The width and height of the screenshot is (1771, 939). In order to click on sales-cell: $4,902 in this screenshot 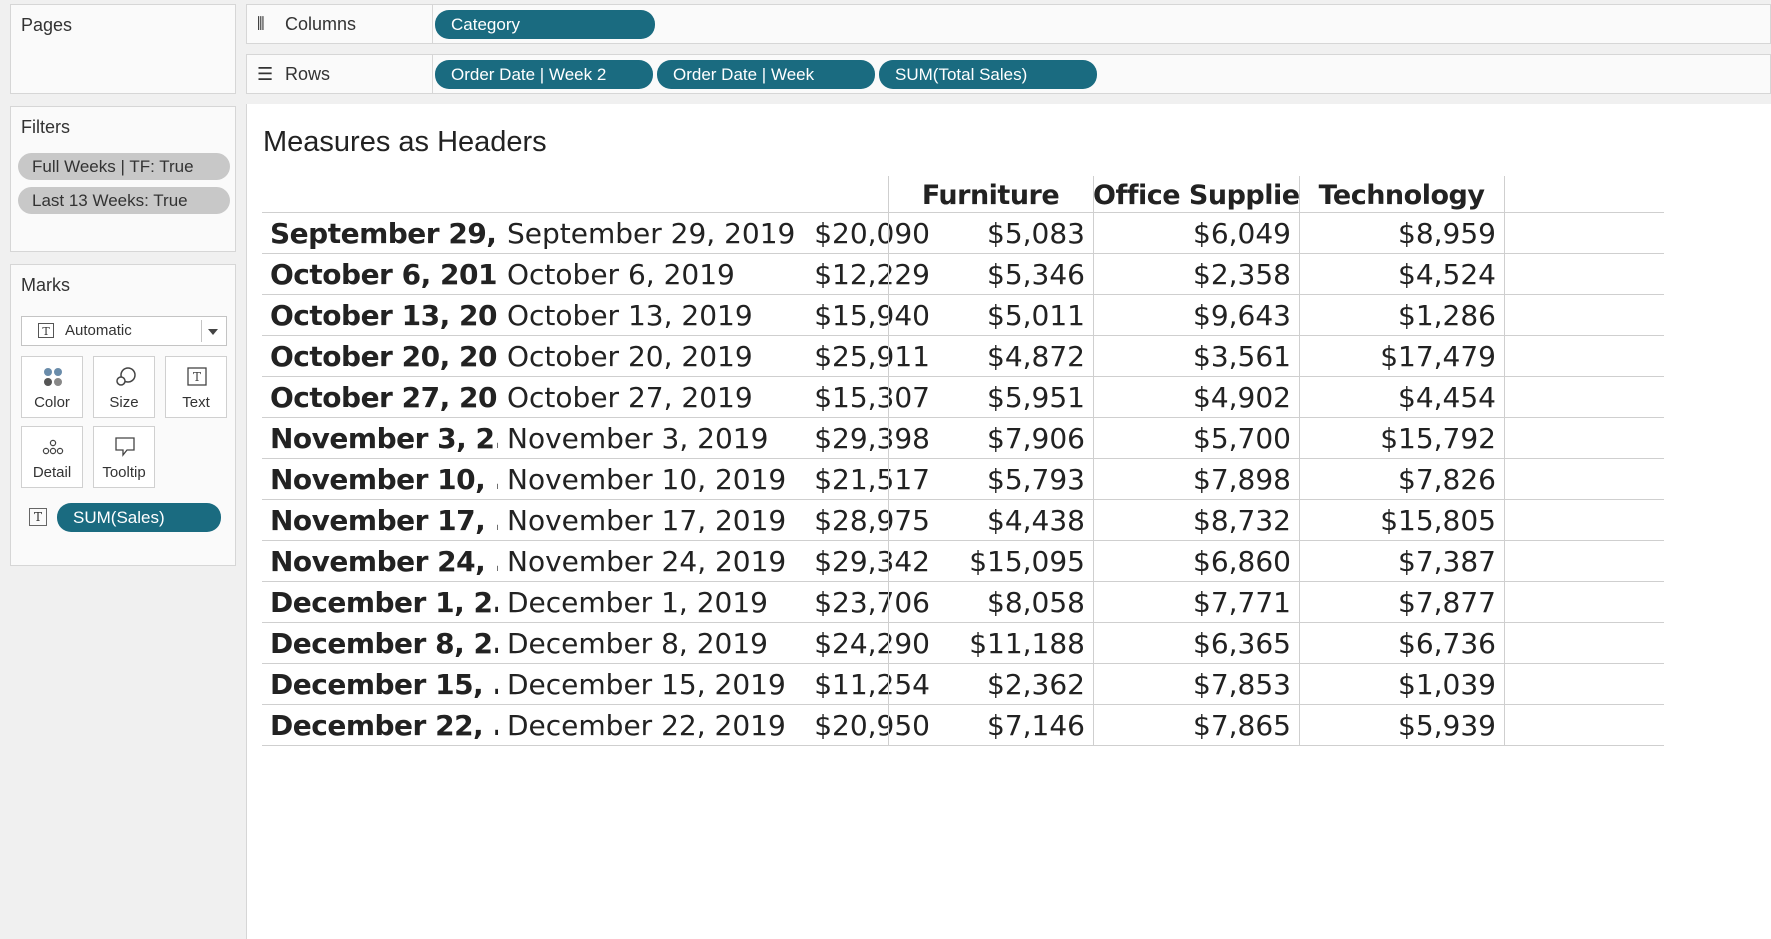, I will do `click(1192, 397)`.